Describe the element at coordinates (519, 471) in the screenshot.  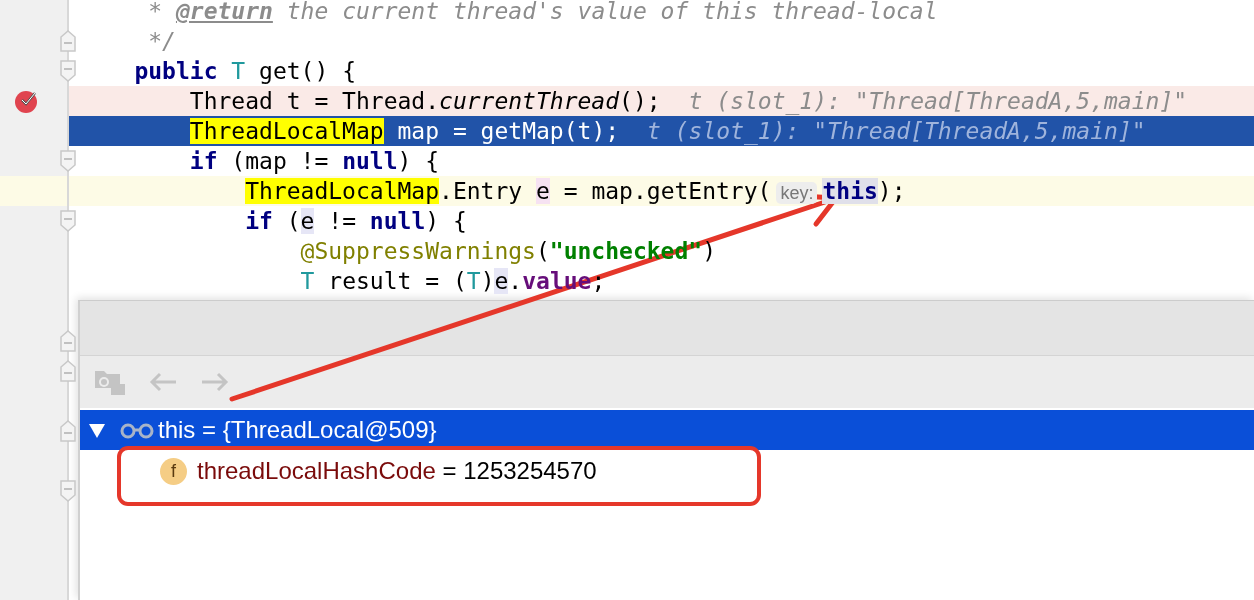
I see `field-value: = 1253254570` at that location.